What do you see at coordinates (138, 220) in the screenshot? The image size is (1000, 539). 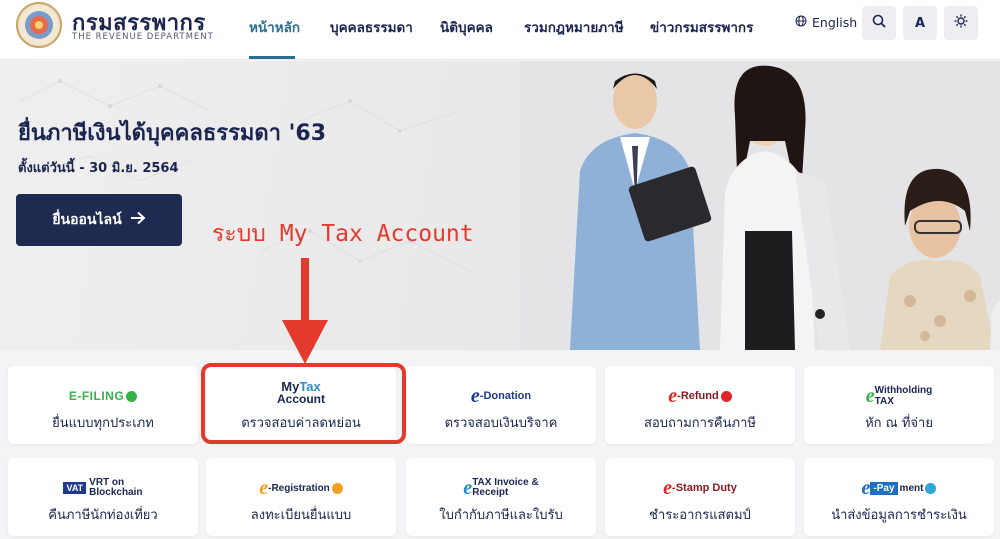 I see `arrow-right-icon` at bounding box center [138, 220].